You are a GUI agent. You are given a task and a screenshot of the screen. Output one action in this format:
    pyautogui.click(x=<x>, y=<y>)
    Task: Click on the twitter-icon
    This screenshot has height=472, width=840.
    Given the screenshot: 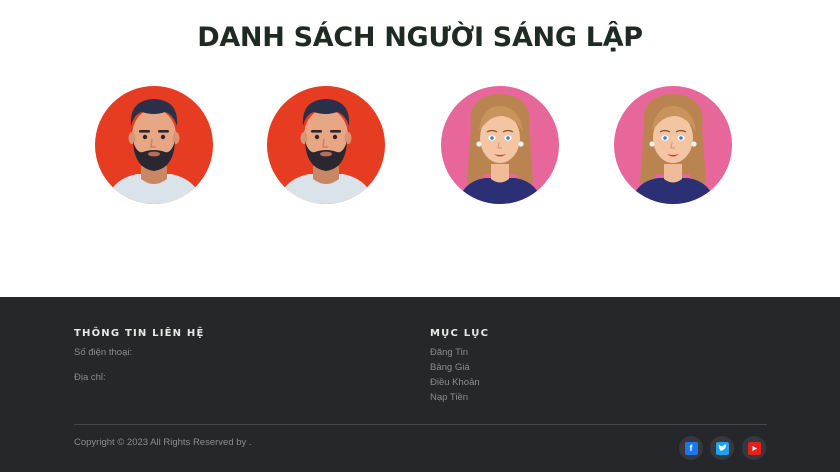 What is the action you would take?
    pyautogui.click(x=722, y=448)
    